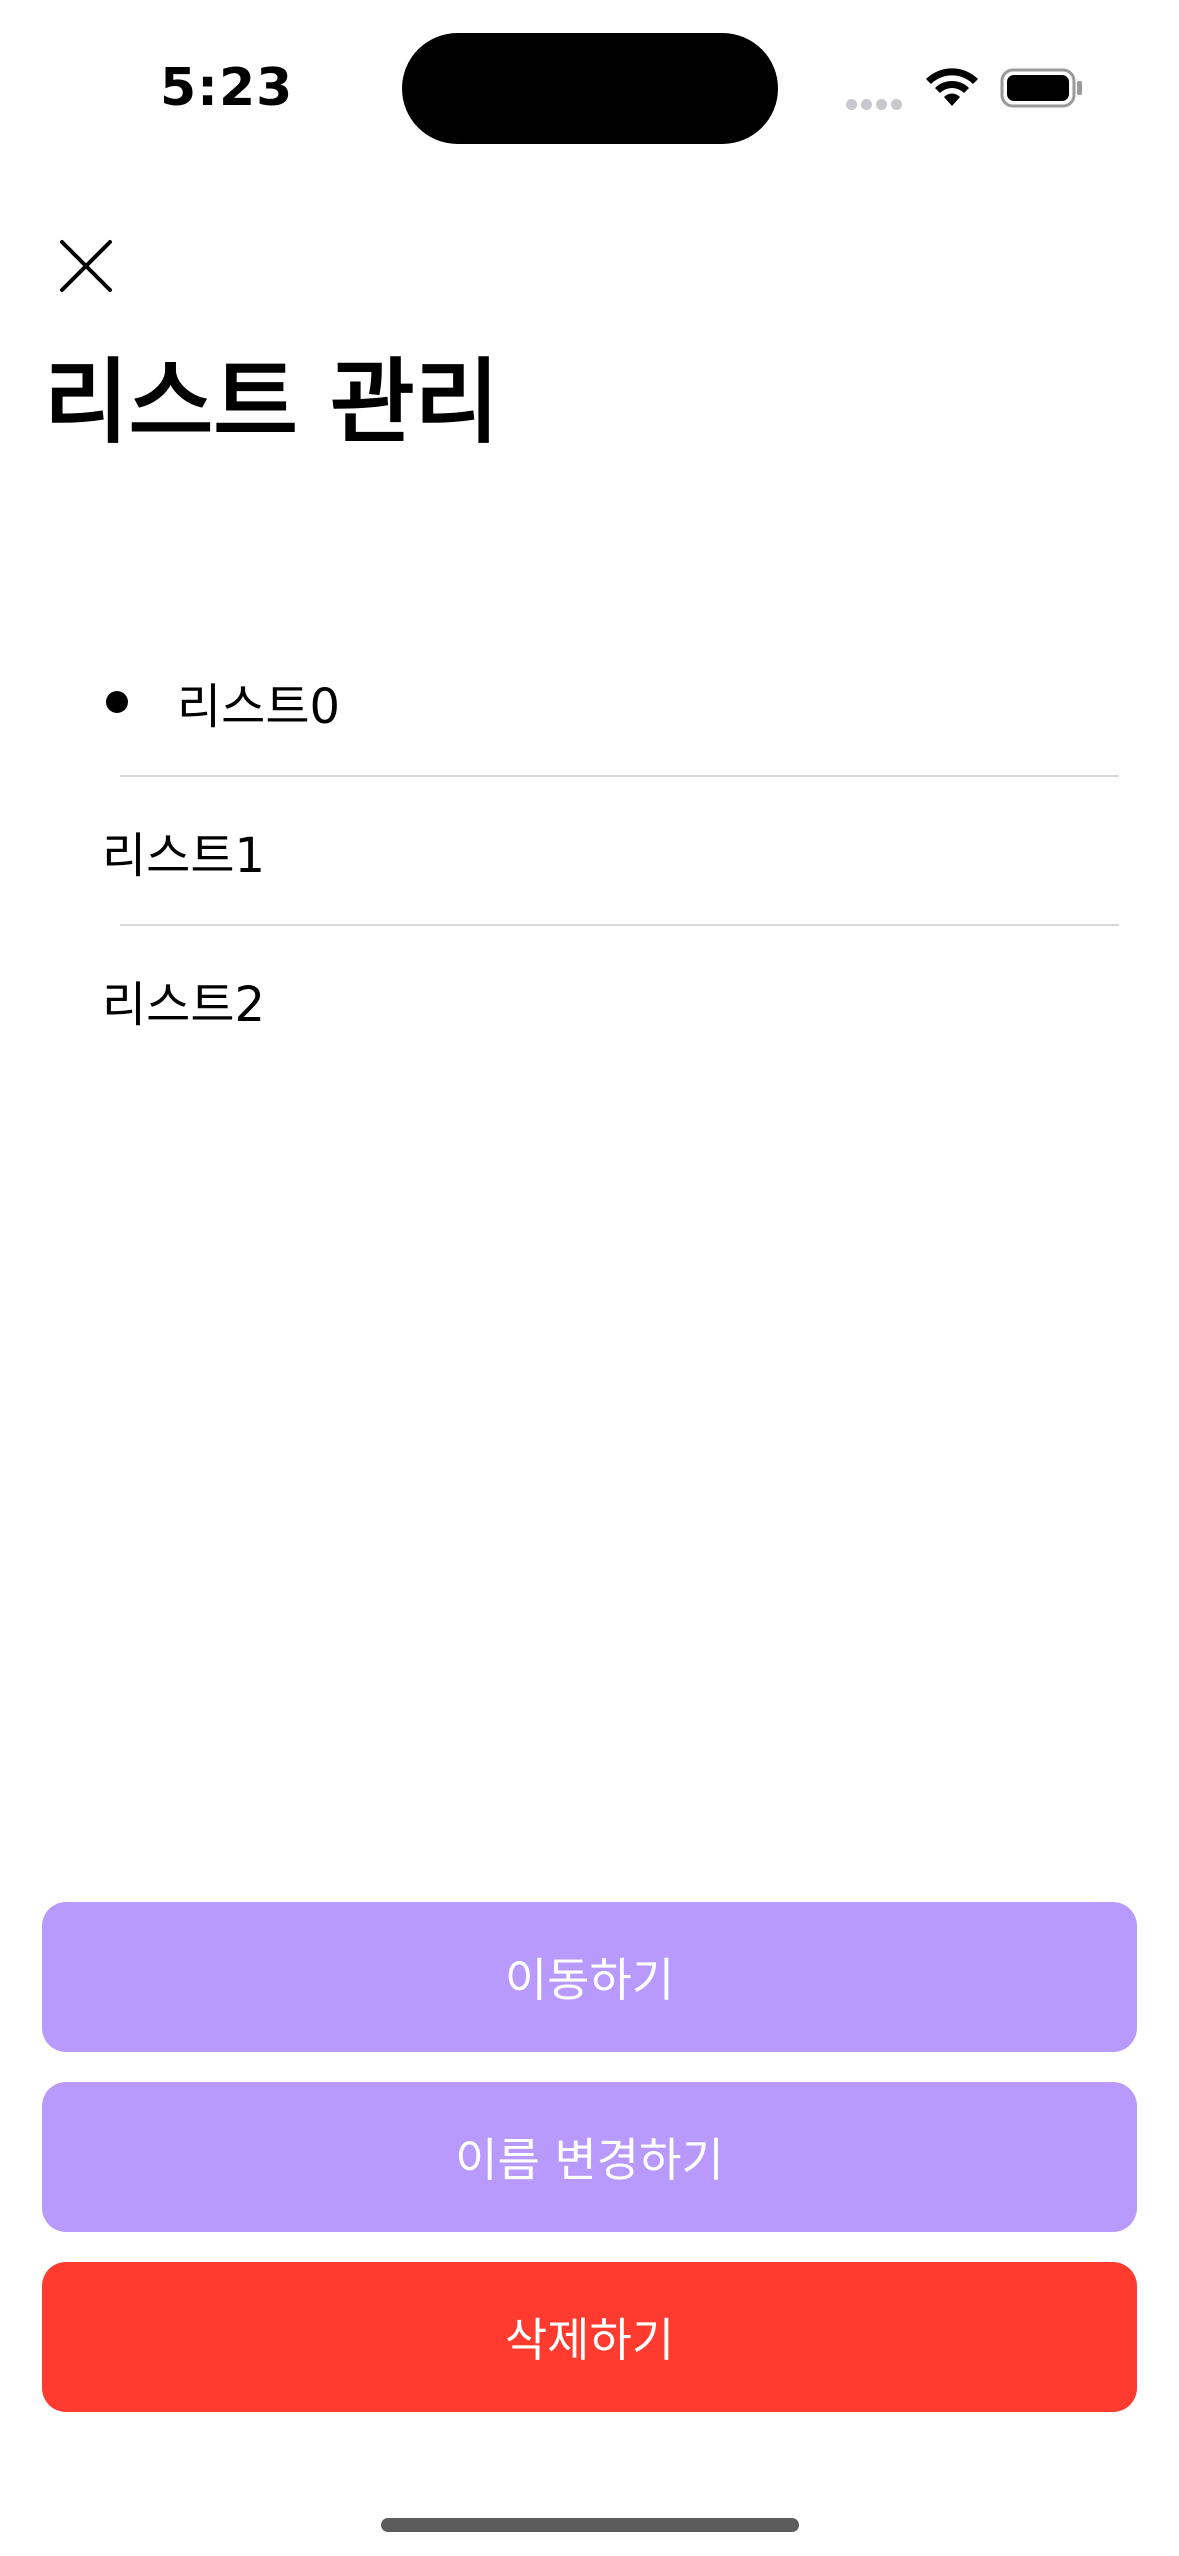 Image resolution: width=1179 pixels, height=2556 pixels. What do you see at coordinates (272, 402) in the screenshot?
I see `page-title: 리스트 관리` at bounding box center [272, 402].